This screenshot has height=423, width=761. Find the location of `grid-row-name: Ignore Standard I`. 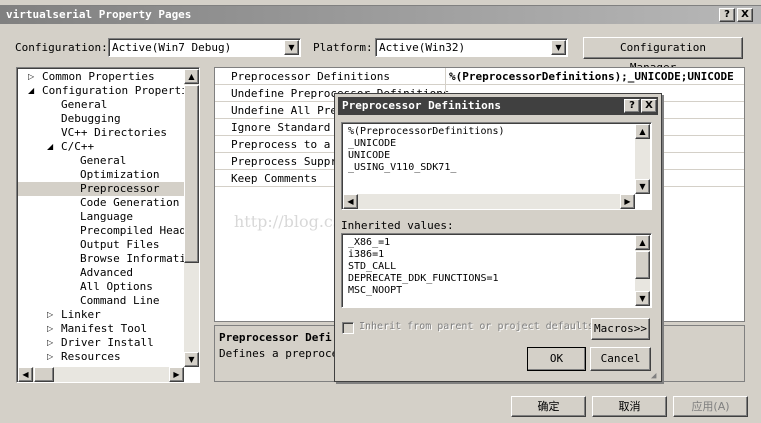

grid-row-name: Ignore Standard I is located at coordinates (287, 127).